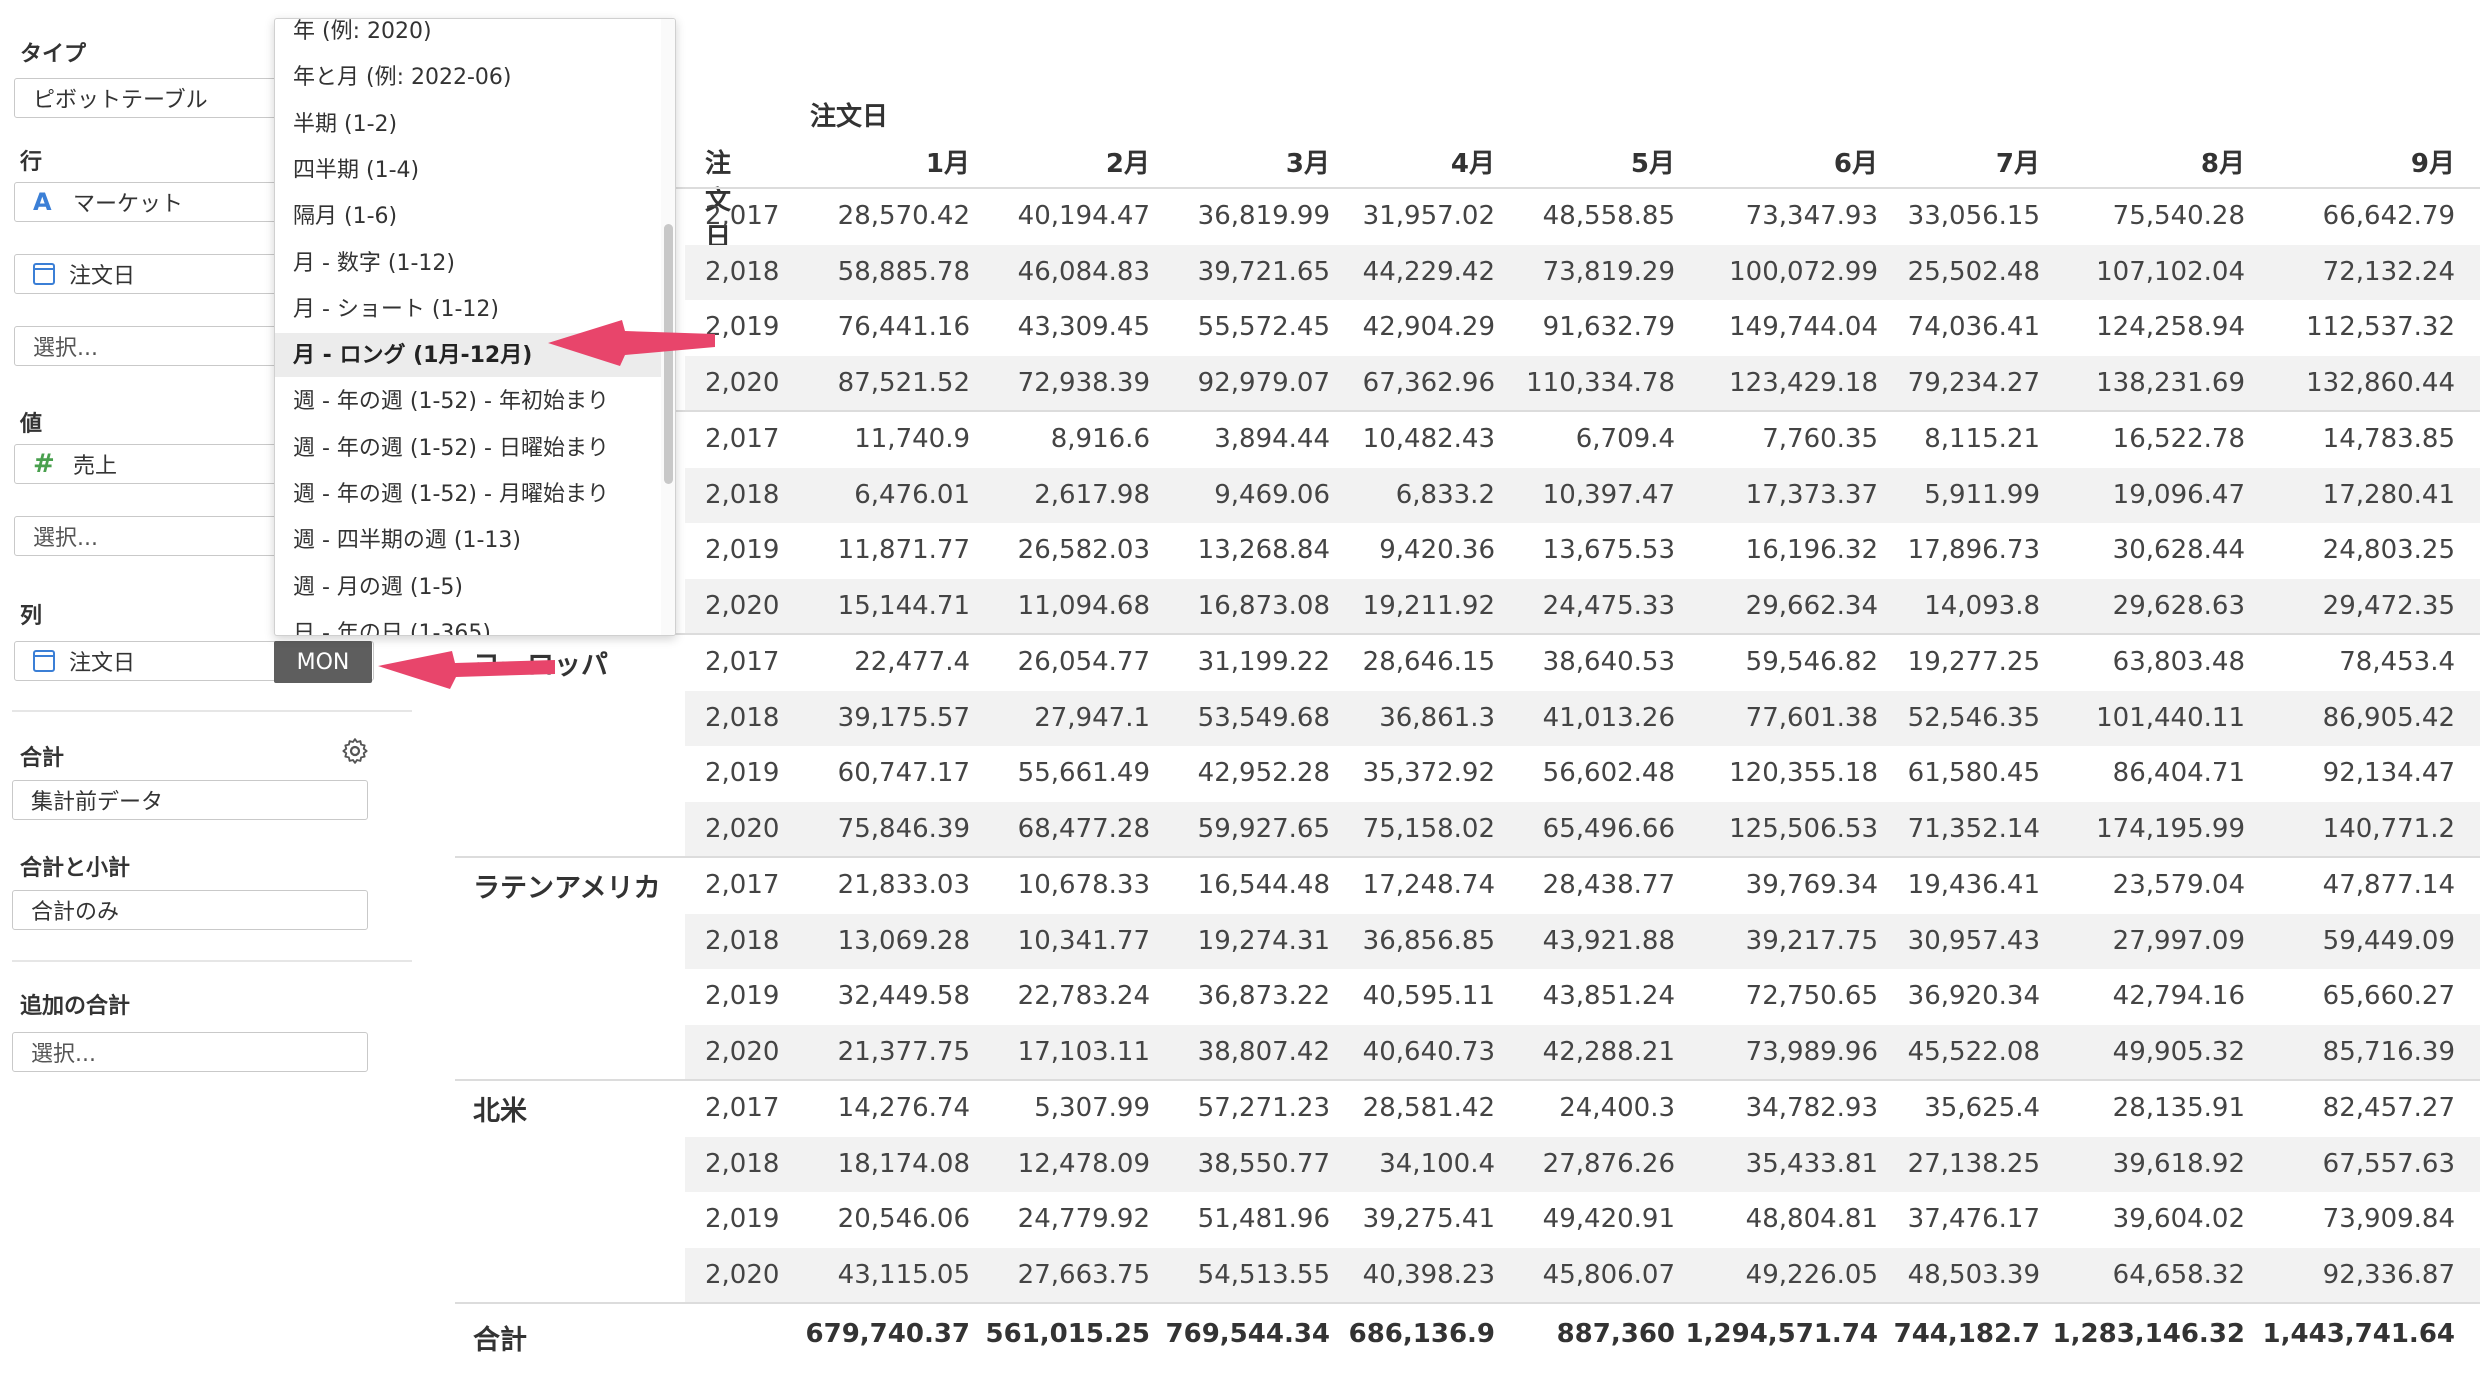 This screenshot has height=1386, width=2480. Describe the element at coordinates (102, 276) in the screenshot. I see `row-field-order-date-label: 注文日` at that location.